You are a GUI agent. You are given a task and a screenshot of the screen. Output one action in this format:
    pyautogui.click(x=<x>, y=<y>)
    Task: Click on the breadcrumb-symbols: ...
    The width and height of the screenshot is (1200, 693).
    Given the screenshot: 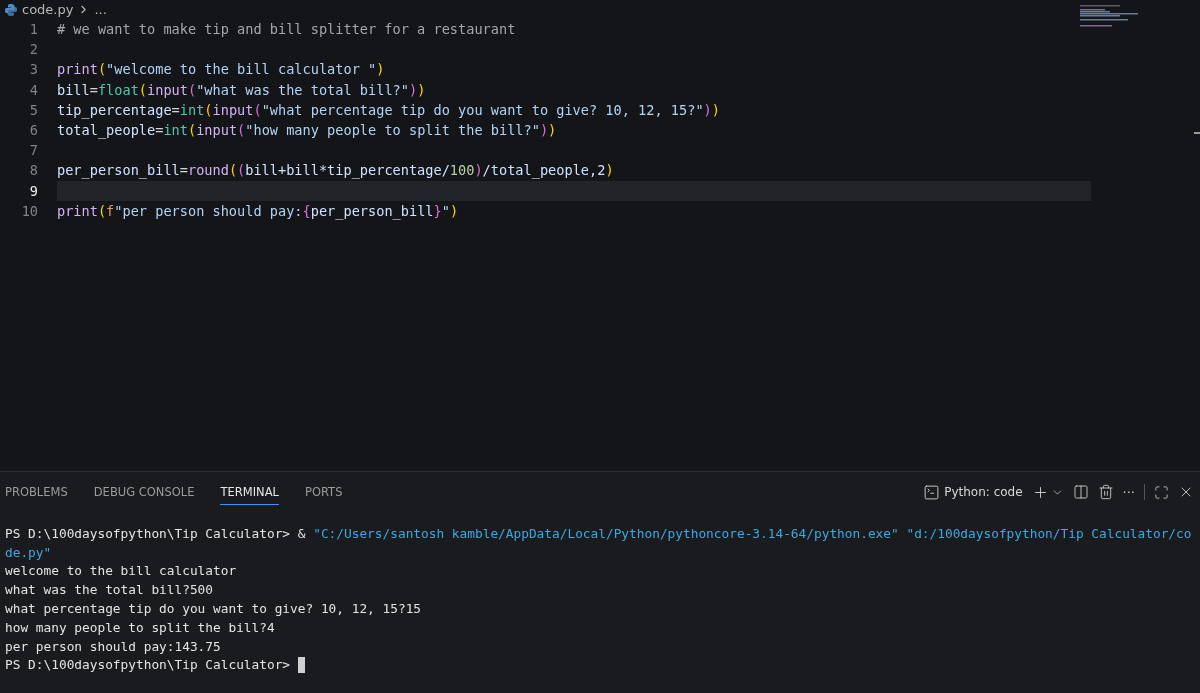 What is the action you would take?
    pyautogui.click(x=100, y=9)
    